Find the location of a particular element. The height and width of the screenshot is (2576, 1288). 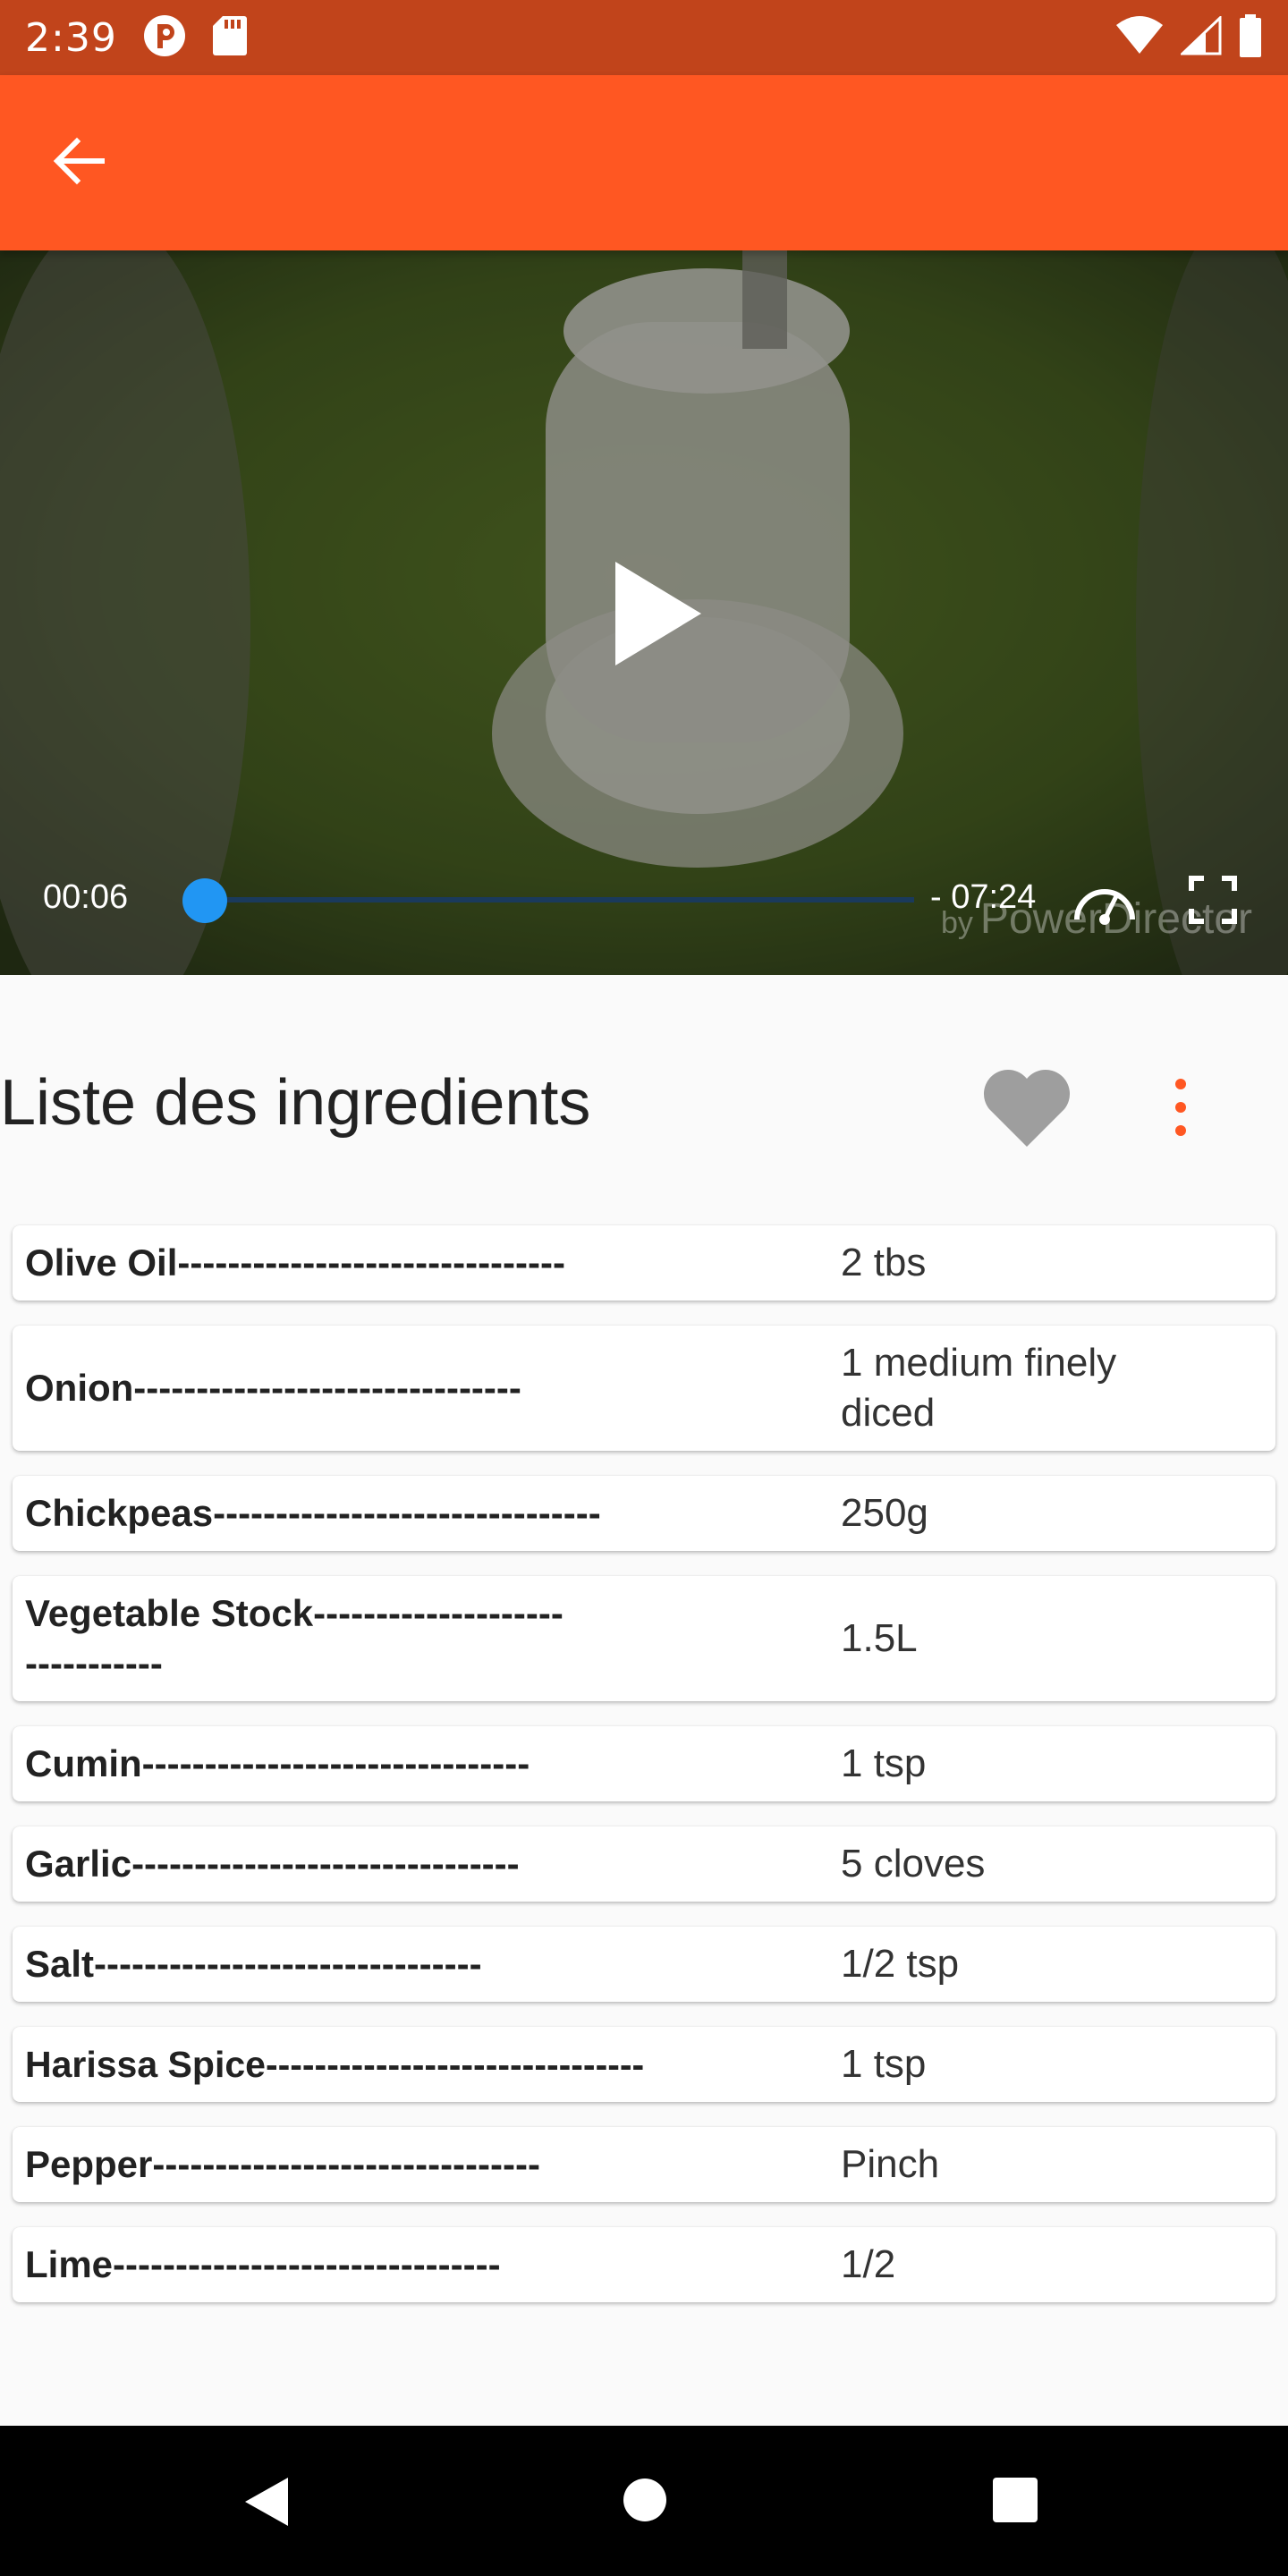

playback-speed-button is located at coordinates (1105, 900).